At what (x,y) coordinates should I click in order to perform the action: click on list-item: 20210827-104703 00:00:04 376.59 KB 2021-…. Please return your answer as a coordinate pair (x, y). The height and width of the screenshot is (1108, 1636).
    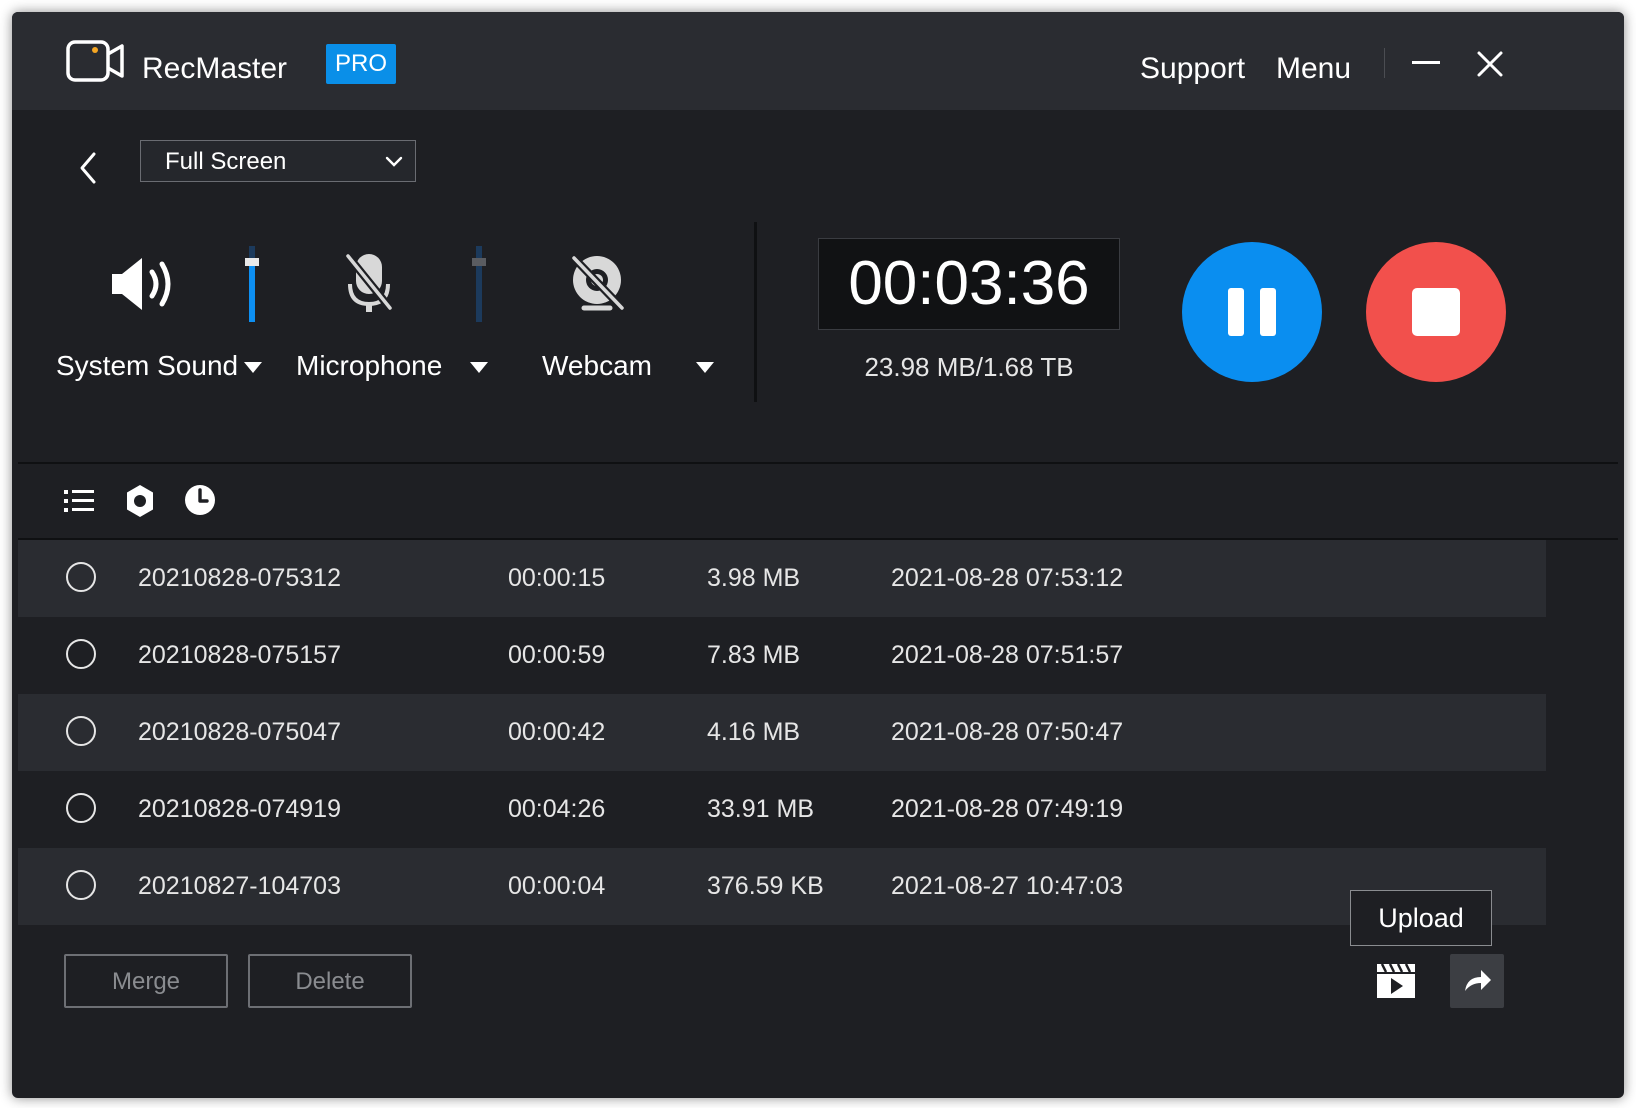
    Looking at the image, I should click on (782, 886).